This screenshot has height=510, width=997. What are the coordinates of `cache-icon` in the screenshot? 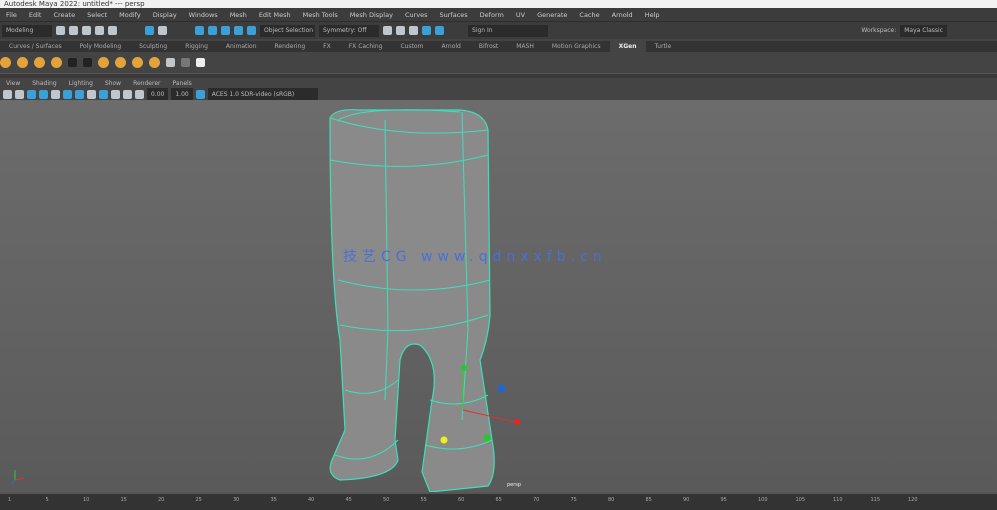 It's located at (170, 62).